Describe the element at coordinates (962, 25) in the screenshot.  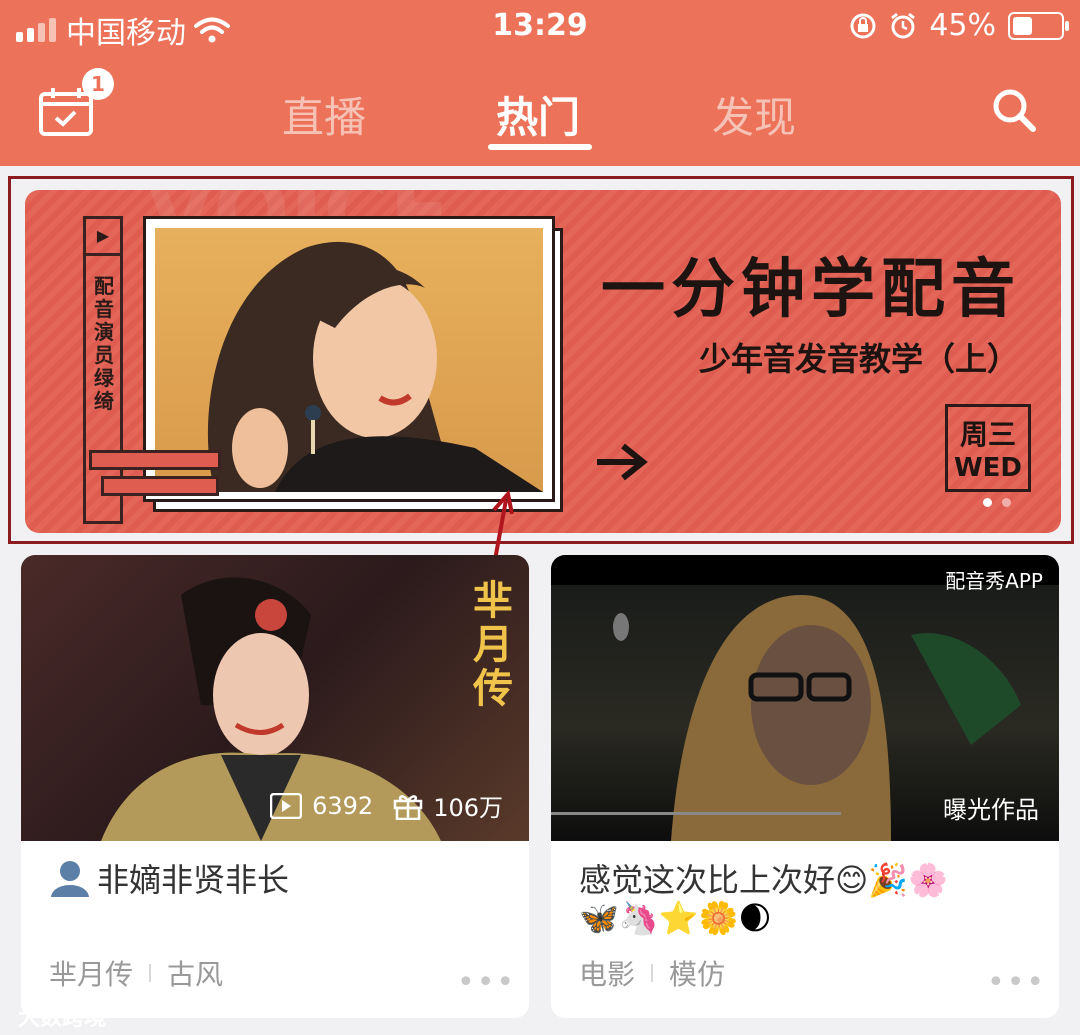
I see `battery-percent: 45%` at that location.